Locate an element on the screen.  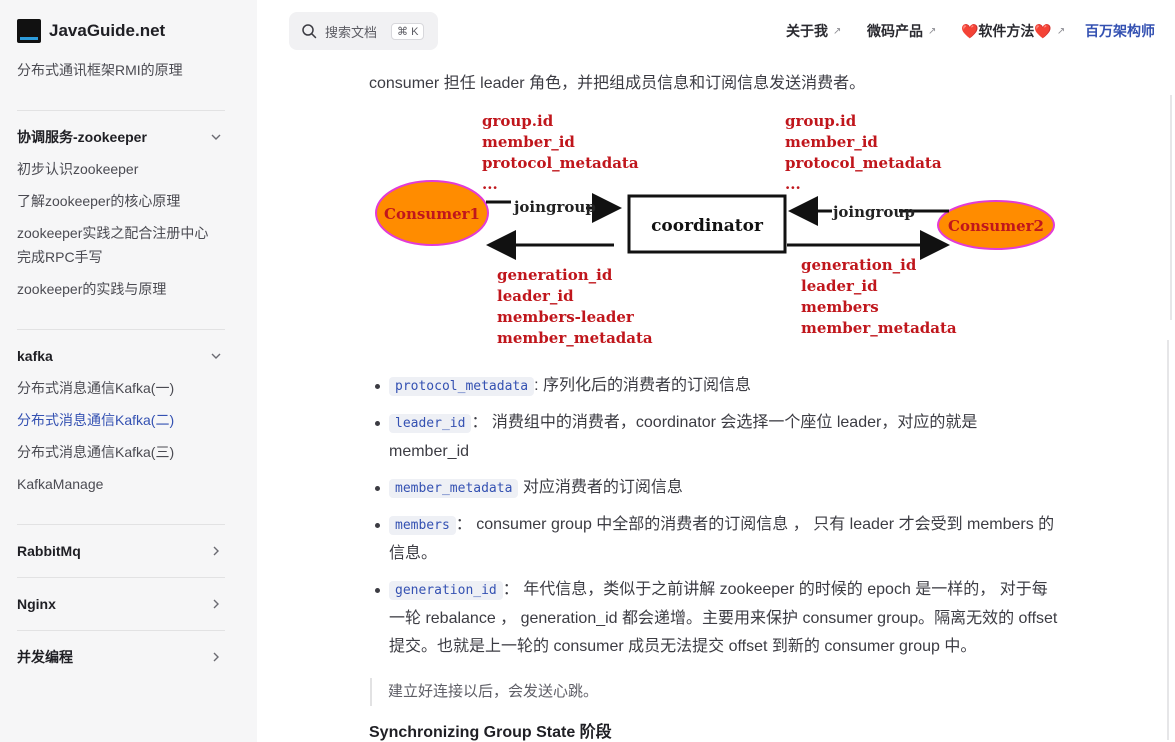
sidebar-group-zookeeper: 协调服务-zookeeper is located at coordinates (121, 137).